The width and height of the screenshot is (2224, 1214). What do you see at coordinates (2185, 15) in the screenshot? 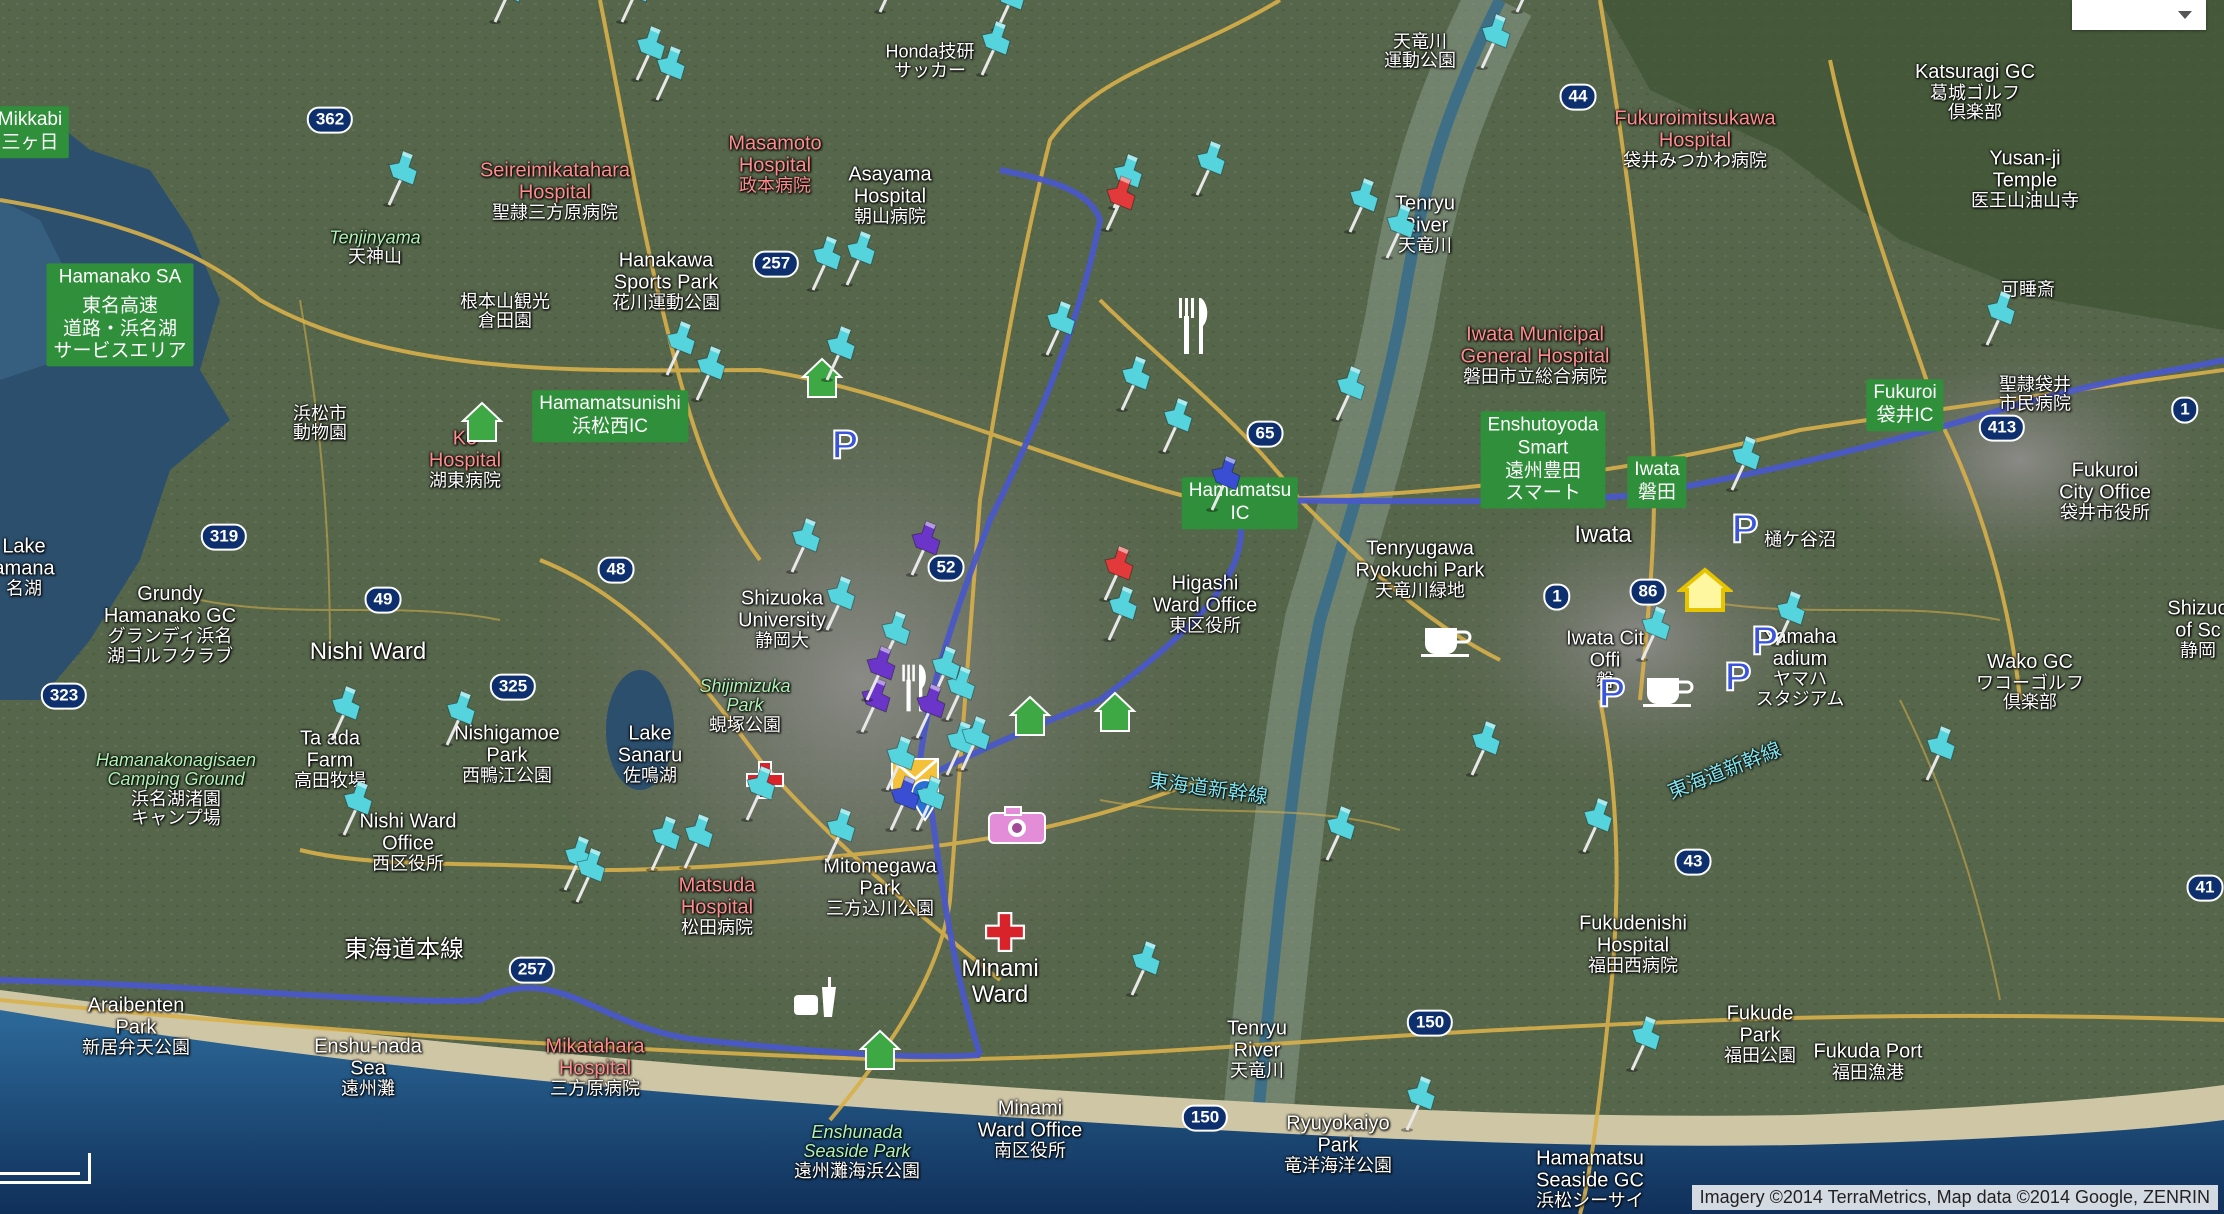
I see `chevron-down-icon` at bounding box center [2185, 15].